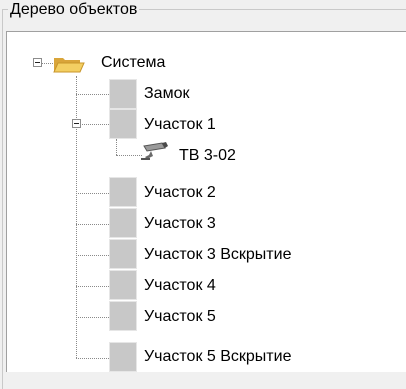 Image resolution: width=406 pixels, height=389 pixels. What do you see at coordinates (133, 63) in the screenshot?
I see `tree-node-root-label: Система` at bounding box center [133, 63].